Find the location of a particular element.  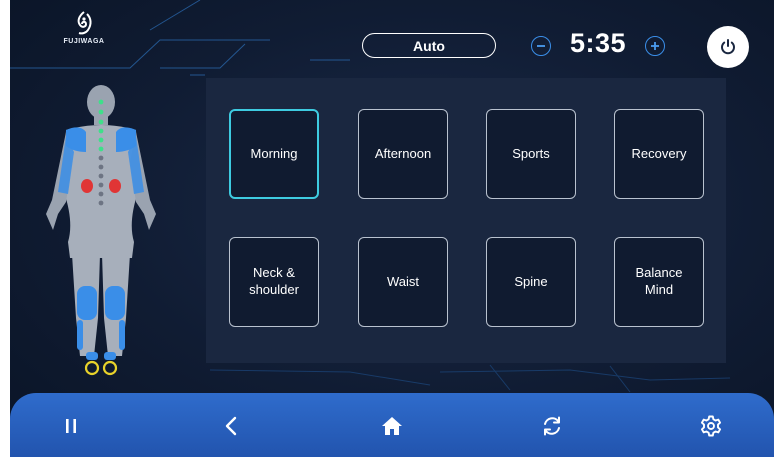

program-neck-shoulder-button: Neck & shoulder is located at coordinates (274, 282).